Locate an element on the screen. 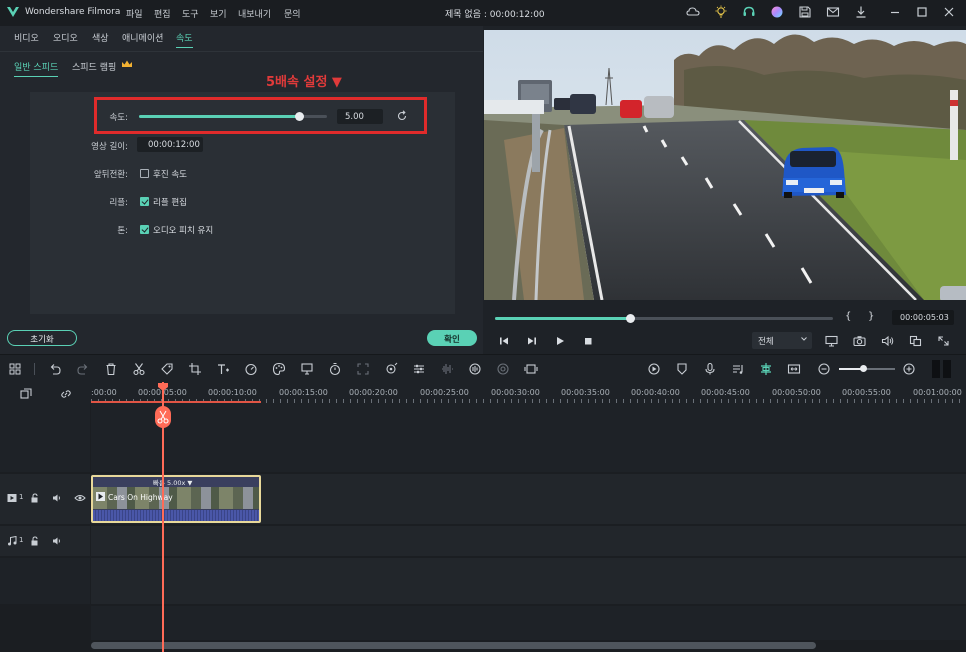  reset-speed-icon is located at coordinates (402, 116).